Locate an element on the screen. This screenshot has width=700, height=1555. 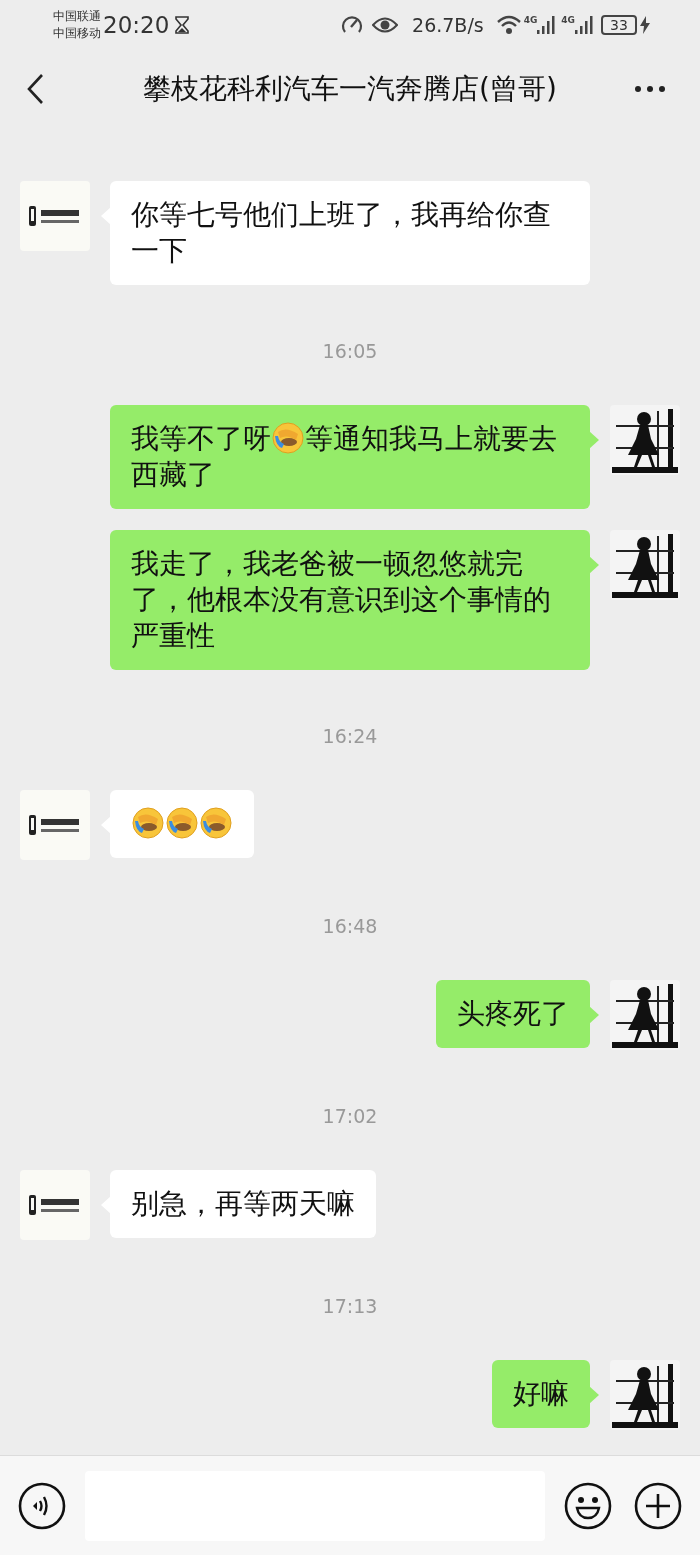
chat-title: 攀枝花科利汽车一汽奔腾店(曾哥) is located at coordinates (350, 89).